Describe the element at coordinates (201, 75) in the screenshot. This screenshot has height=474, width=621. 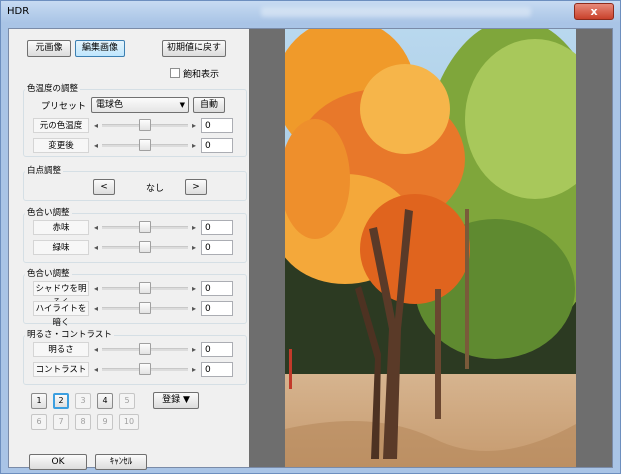
I see `saturation-label: 飽和表示` at that location.